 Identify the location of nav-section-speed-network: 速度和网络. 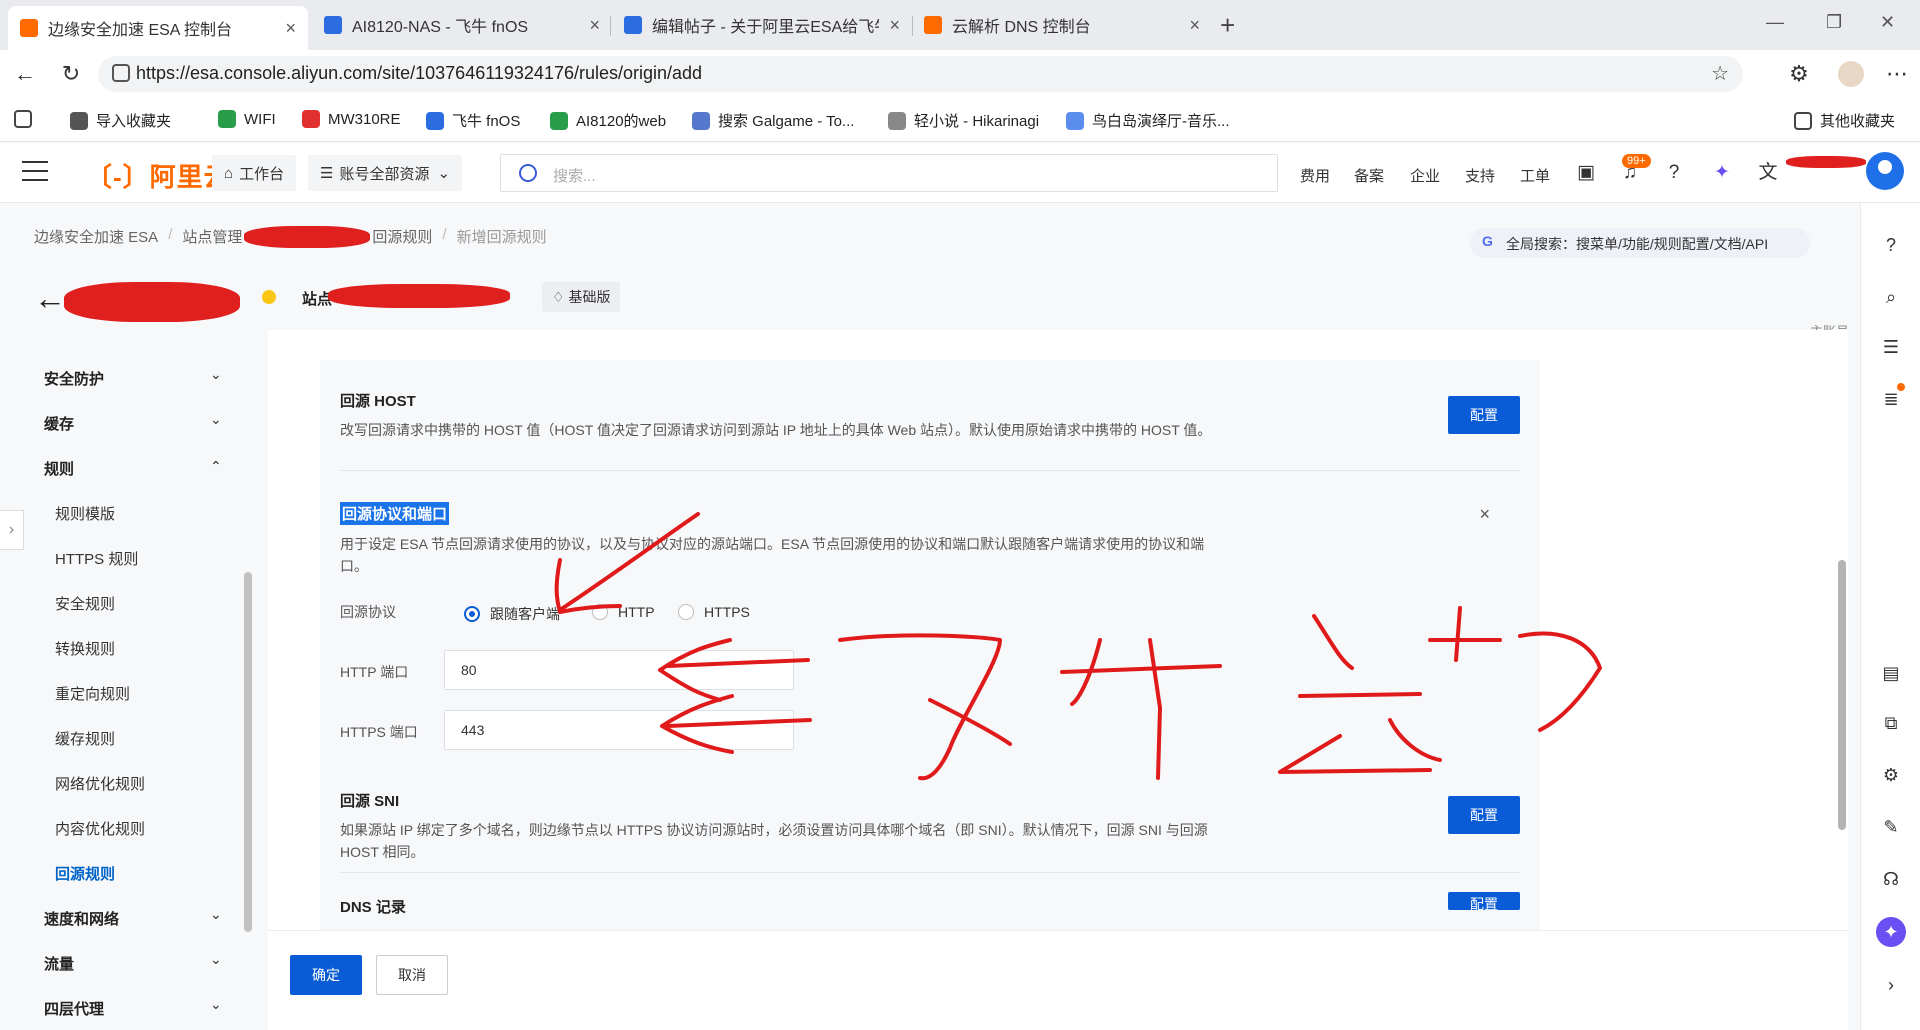
(81, 918).